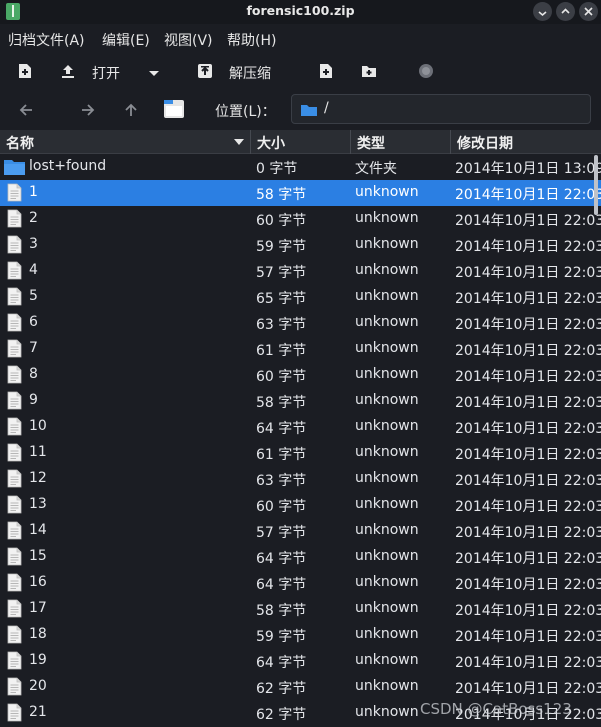 The image size is (601, 727). What do you see at coordinates (38, 452) in the screenshot?
I see `file-name: 11` at bounding box center [38, 452].